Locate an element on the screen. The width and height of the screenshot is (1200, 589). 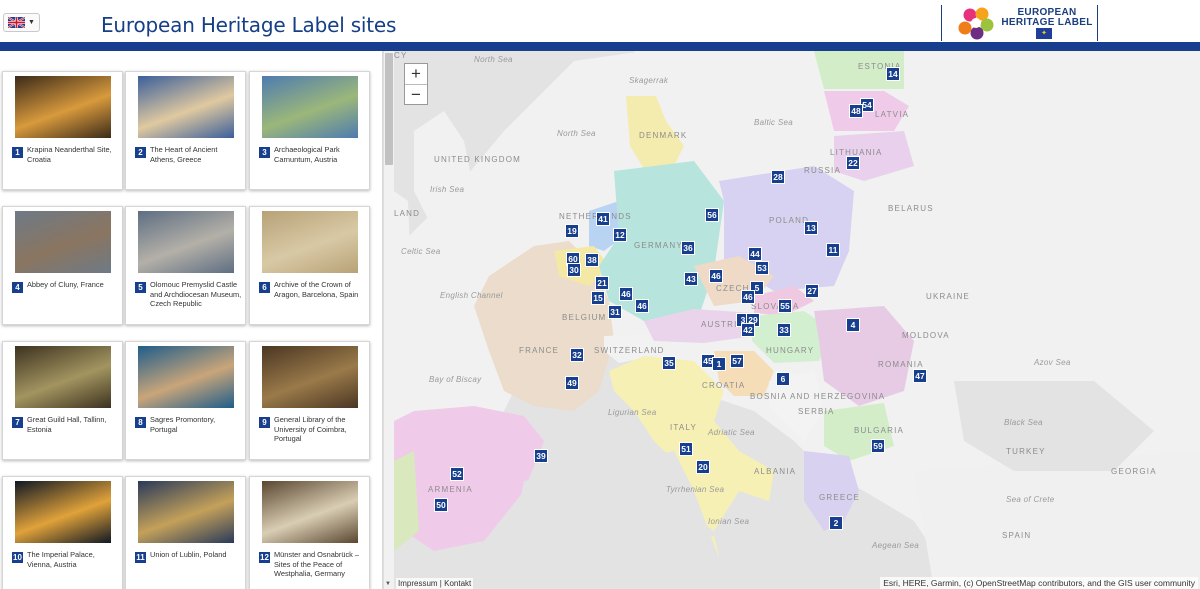
site-card: 8 Sagres Promontory, Portugal is located at coordinates (185, 400).